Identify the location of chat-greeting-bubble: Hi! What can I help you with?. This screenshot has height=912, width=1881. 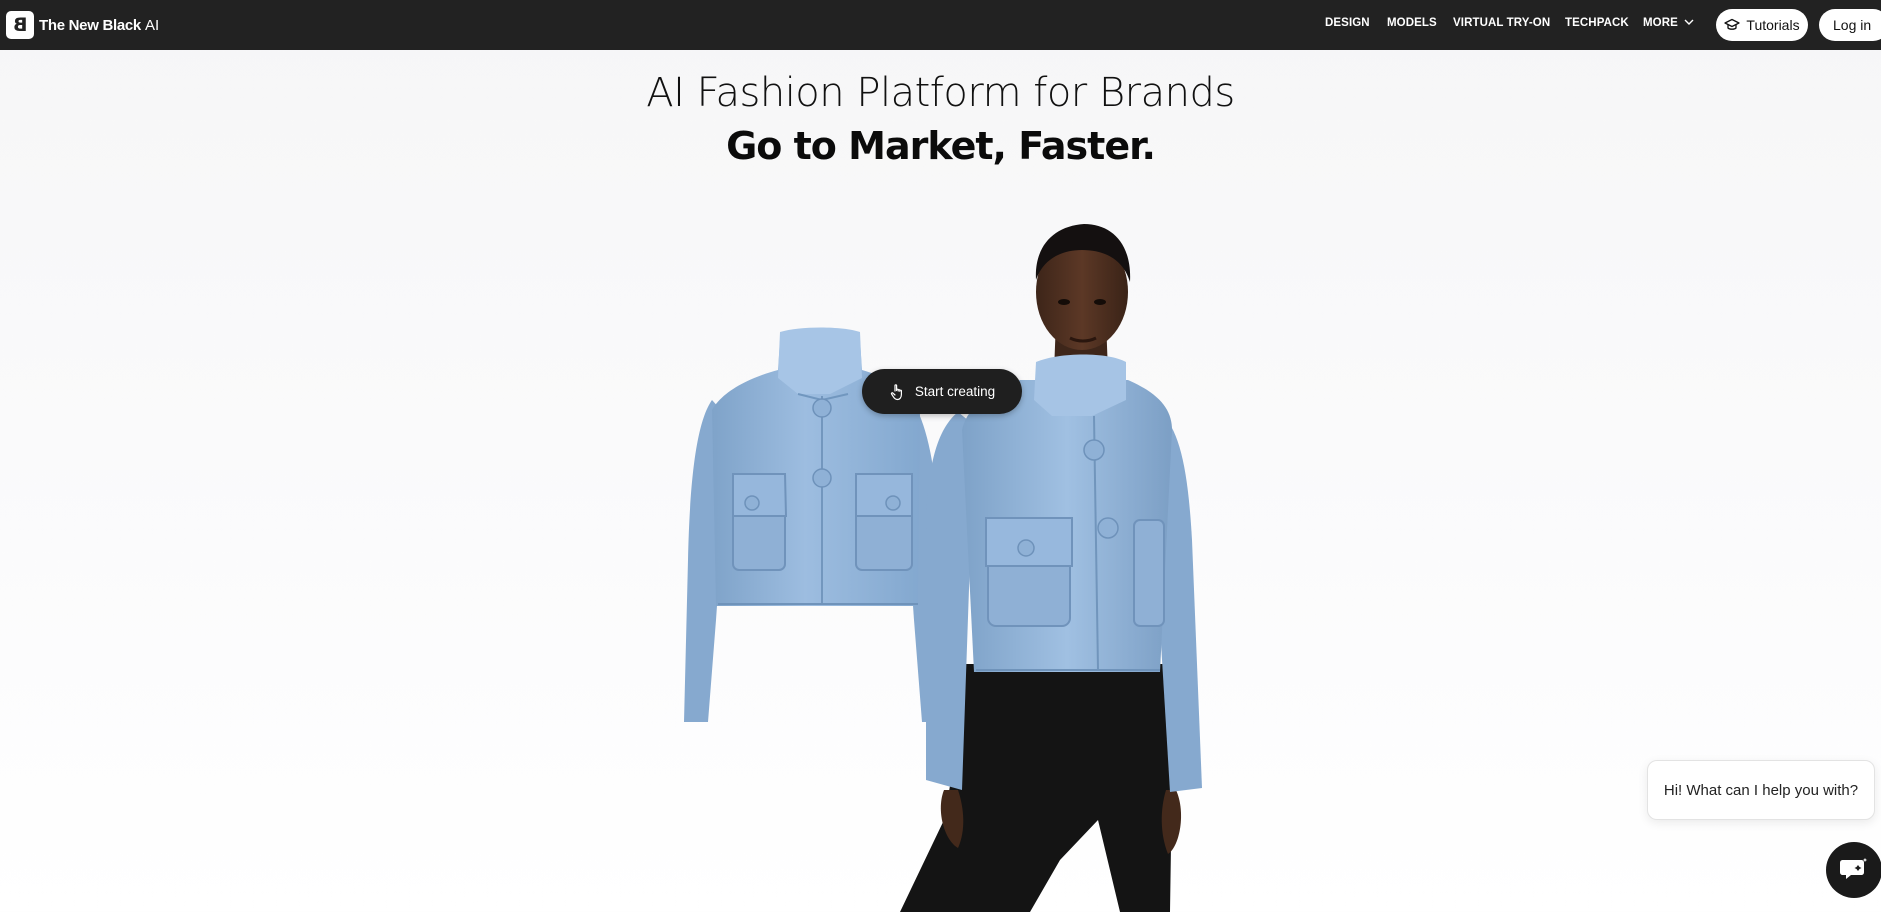
(1761, 790).